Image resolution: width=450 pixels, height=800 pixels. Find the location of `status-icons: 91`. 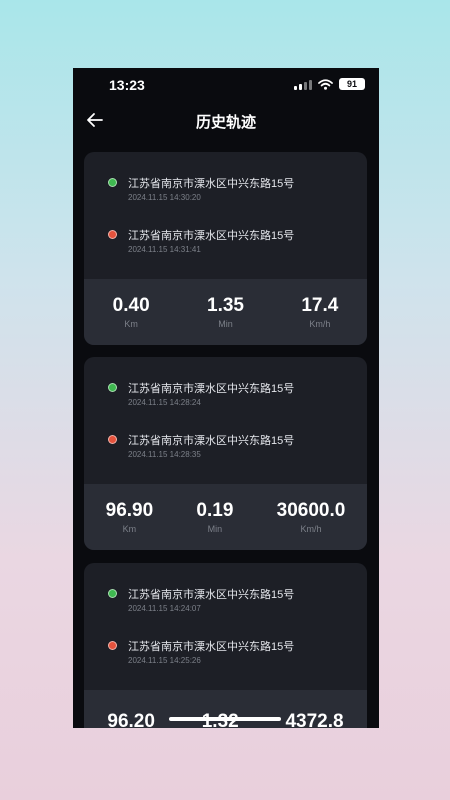

status-icons: 91 is located at coordinates (329, 84).